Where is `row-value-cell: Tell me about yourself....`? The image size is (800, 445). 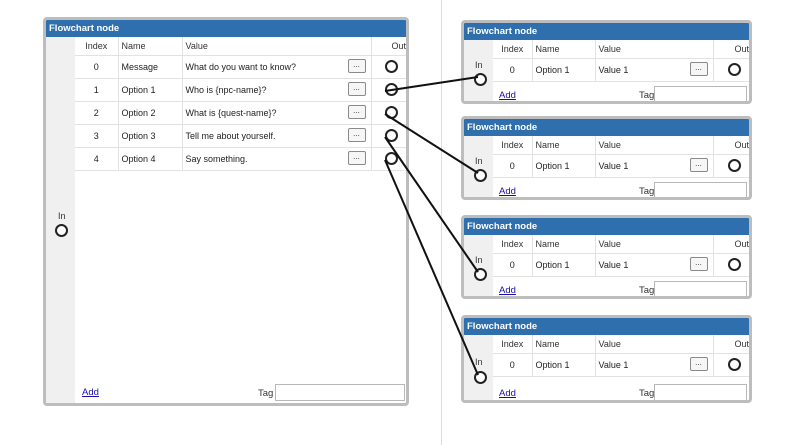 row-value-cell: Tell me about yourself.... is located at coordinates (277, 136).